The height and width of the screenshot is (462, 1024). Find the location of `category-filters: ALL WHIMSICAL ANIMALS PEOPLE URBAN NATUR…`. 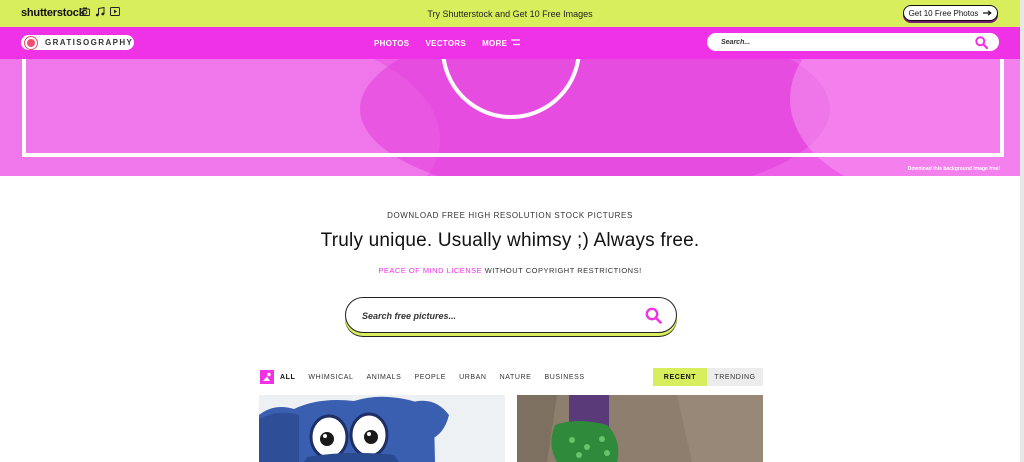

category-filters: ALL WHIMSICAL ANIMALS PEOPLE URBAN NATUR… is located at coordinates (429, 377).